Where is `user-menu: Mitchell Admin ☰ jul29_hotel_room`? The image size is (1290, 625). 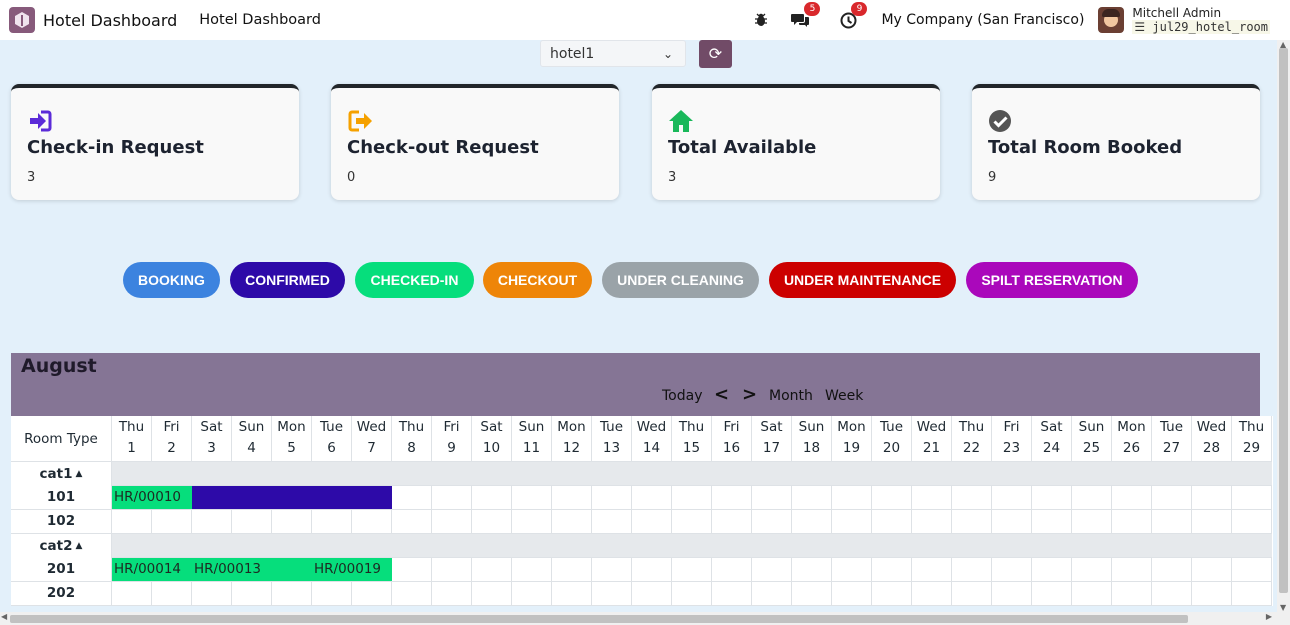 user-menu: Mitchell Admin ☰ jul29_hotel_room is located at coordinates (1201, 20).